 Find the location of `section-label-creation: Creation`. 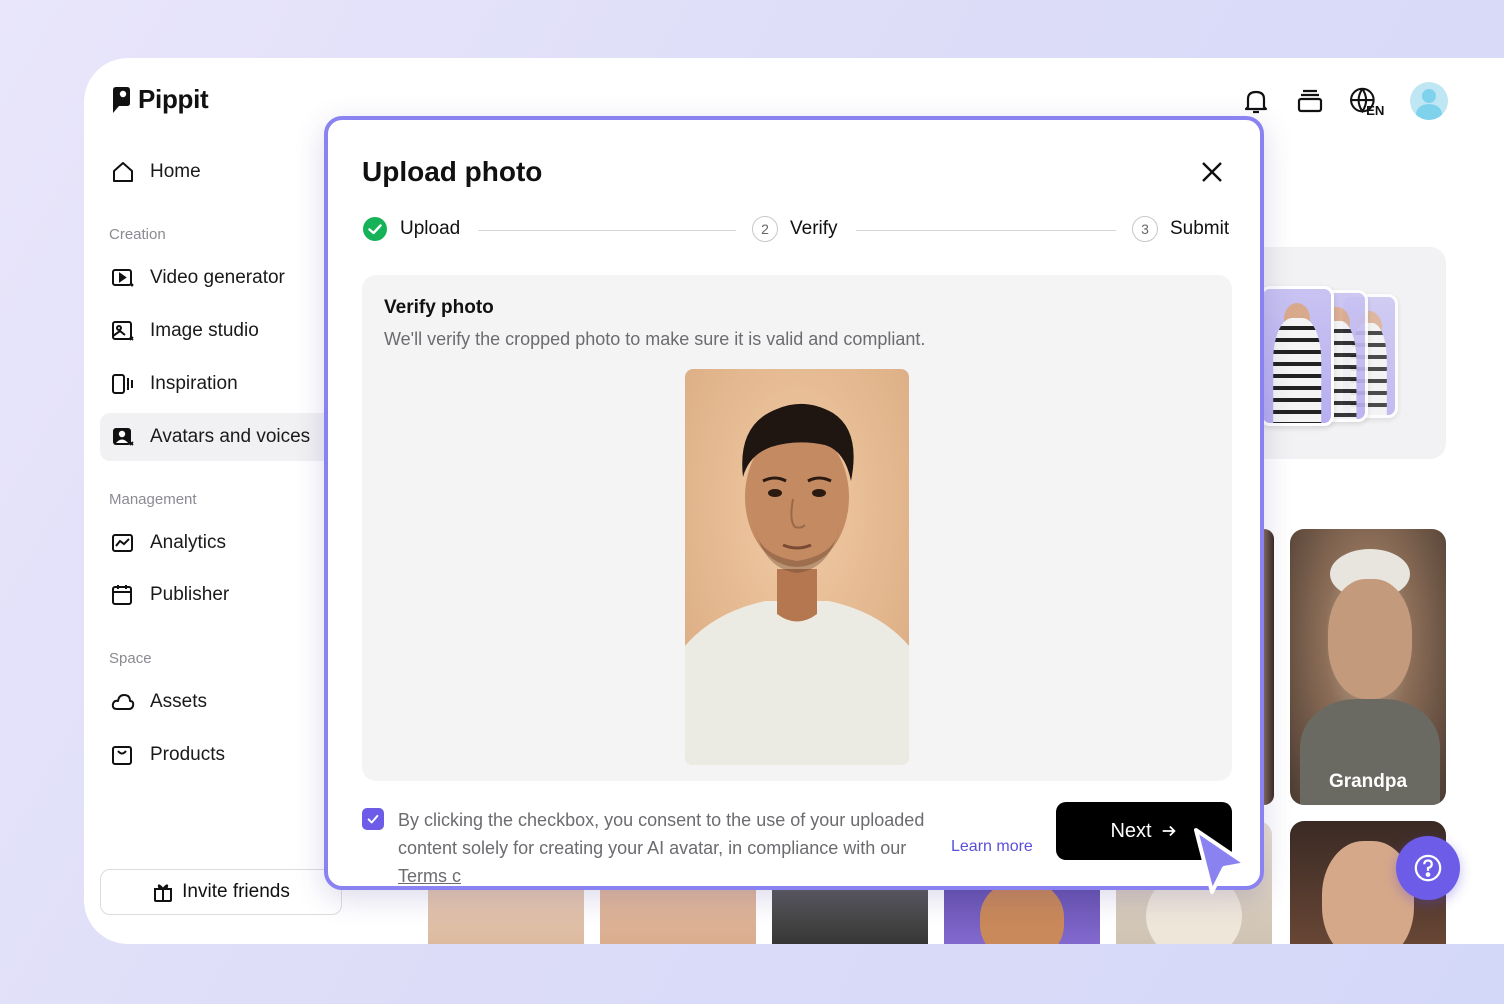

section-label-creation: Creation is located at coordinates (137, 234).